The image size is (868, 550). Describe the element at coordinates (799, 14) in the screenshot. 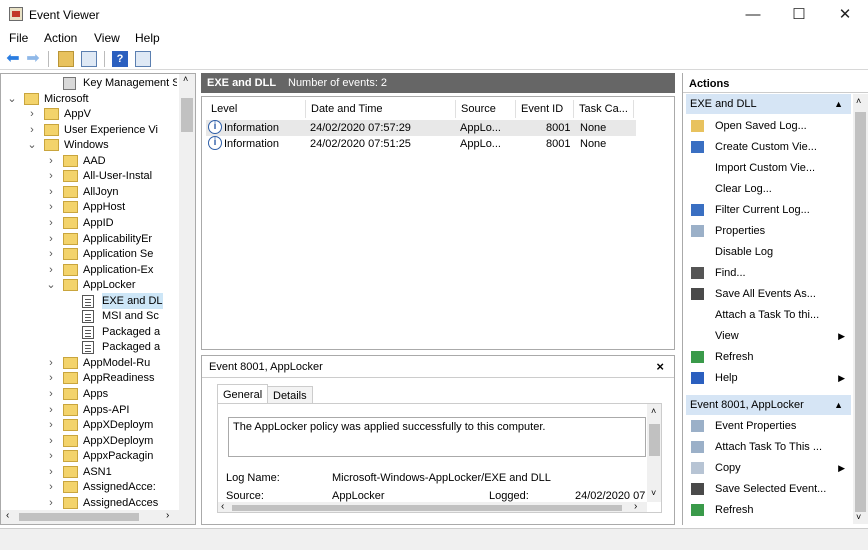

I see `maximize-button: ☐` at that location.